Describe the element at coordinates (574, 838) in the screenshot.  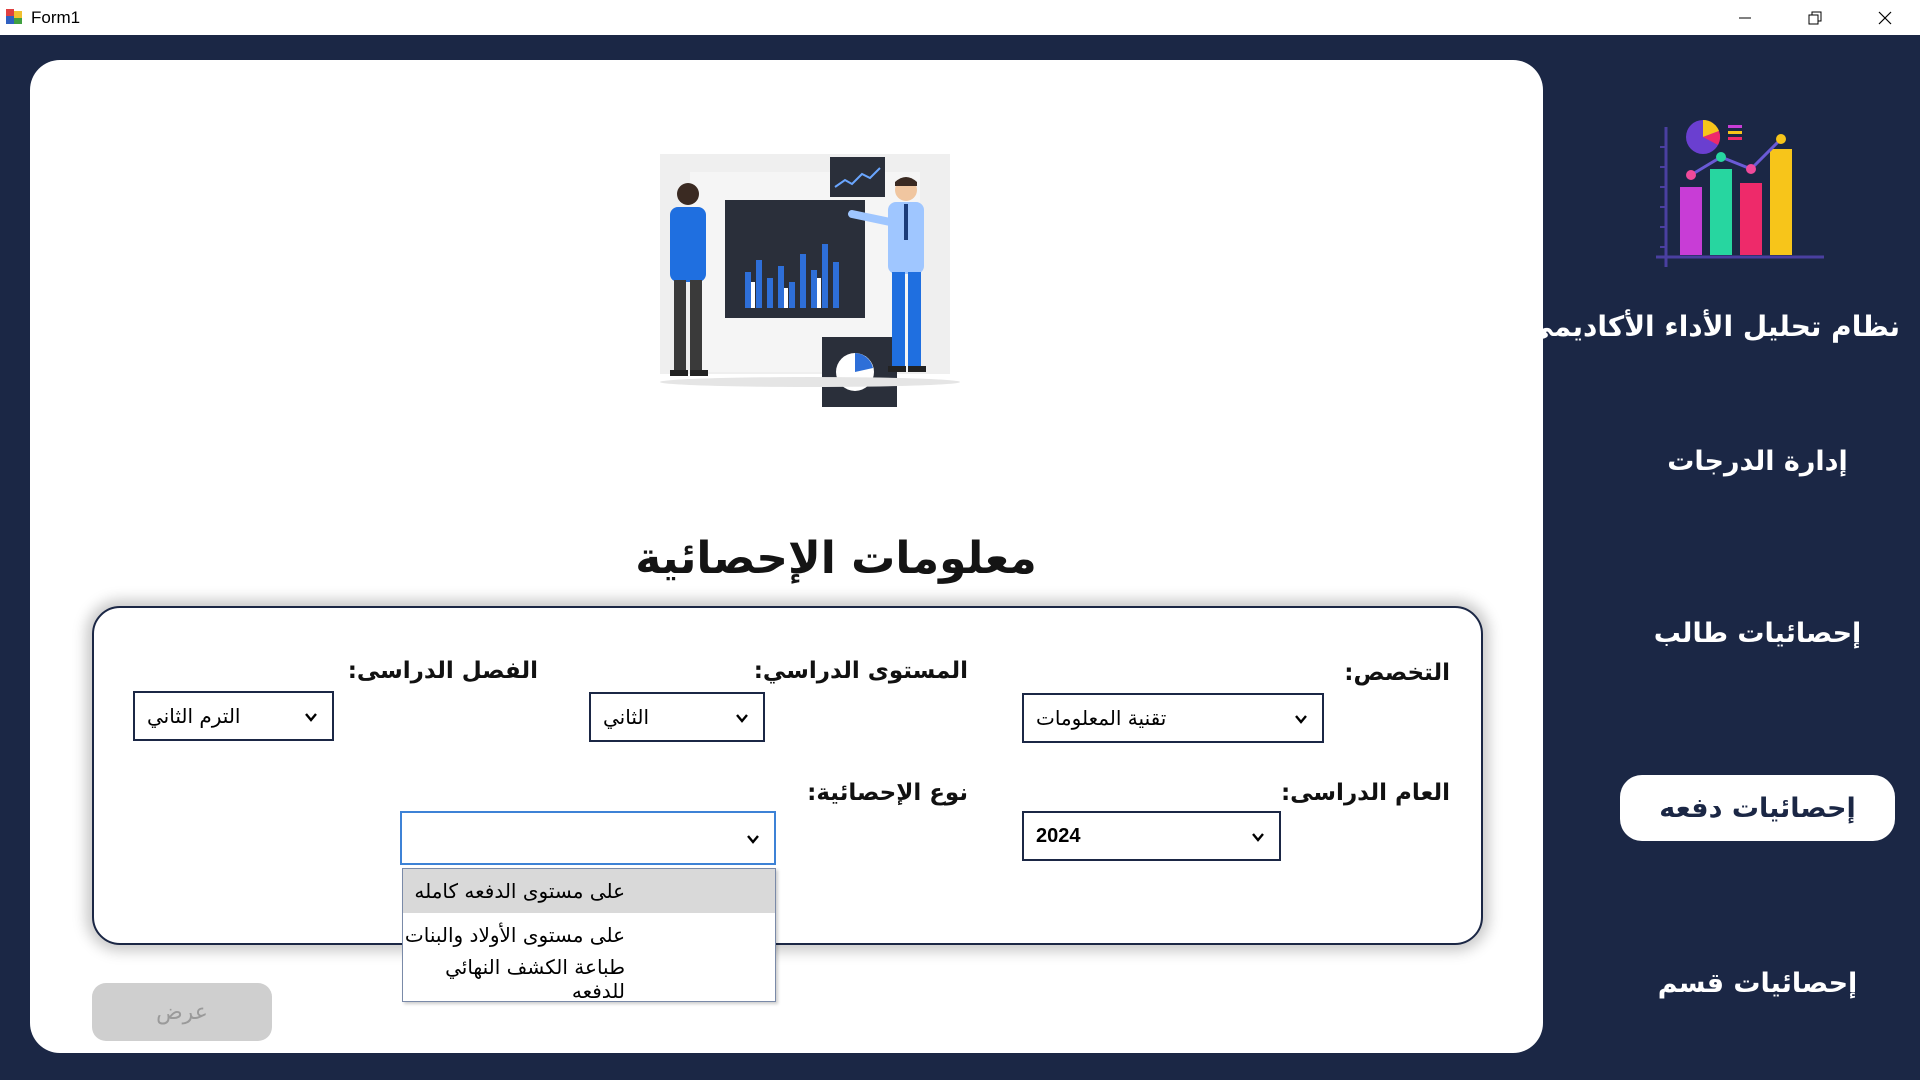
I see `stat-type-value` at that location.